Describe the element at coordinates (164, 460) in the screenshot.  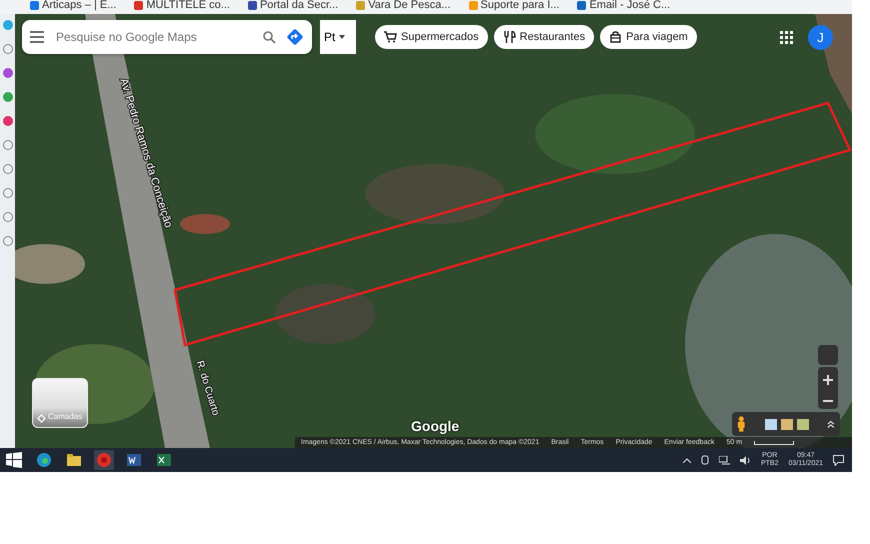
I see `spreadsheet-app-icon` at that location.